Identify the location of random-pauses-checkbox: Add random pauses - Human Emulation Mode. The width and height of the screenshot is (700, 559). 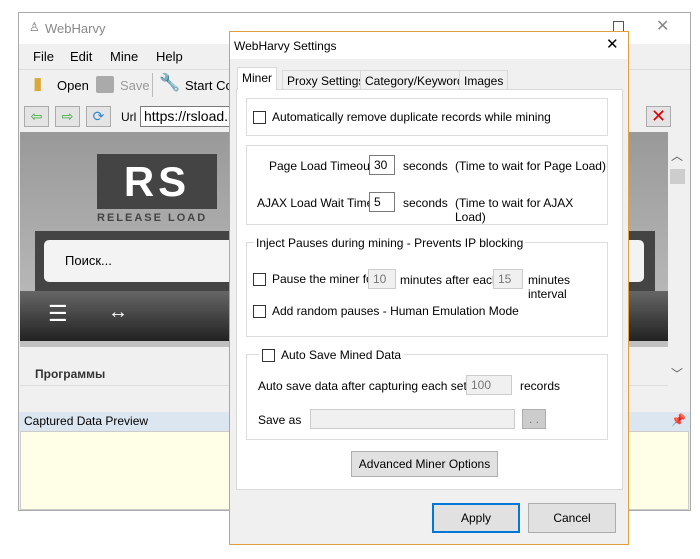
(386, 311).